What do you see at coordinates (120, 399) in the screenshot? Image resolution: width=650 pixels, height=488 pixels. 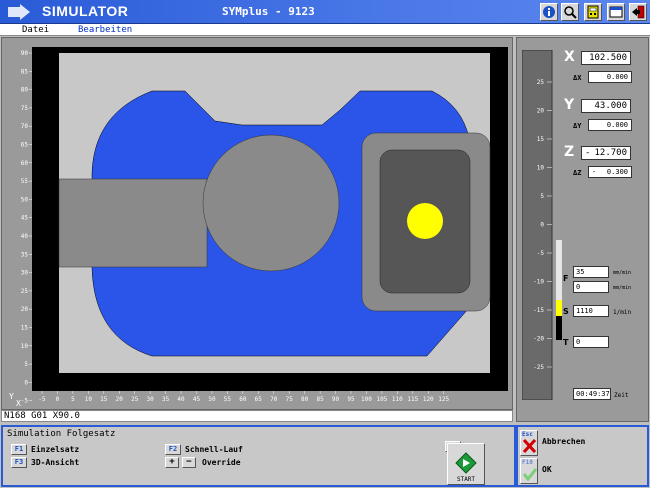 I see `x-tick-label: 20` at bounding box center [120, 399].